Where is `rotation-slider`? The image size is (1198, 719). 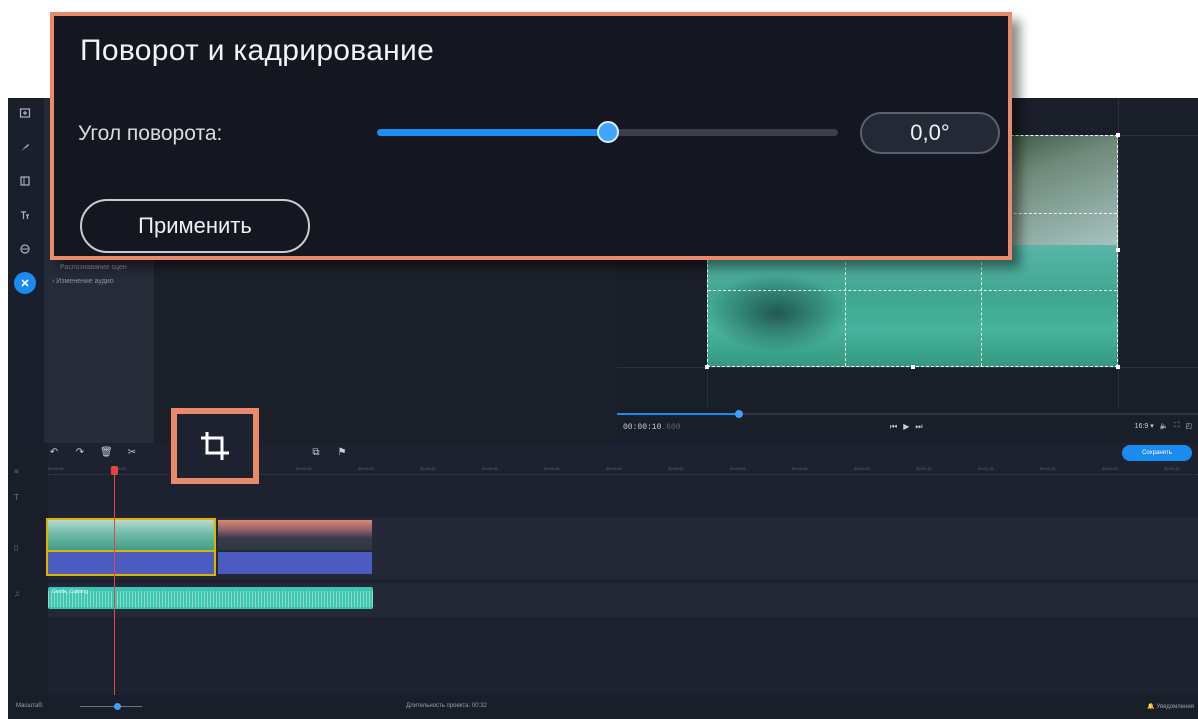 rotation-slider is located at coordinates (607, 132).